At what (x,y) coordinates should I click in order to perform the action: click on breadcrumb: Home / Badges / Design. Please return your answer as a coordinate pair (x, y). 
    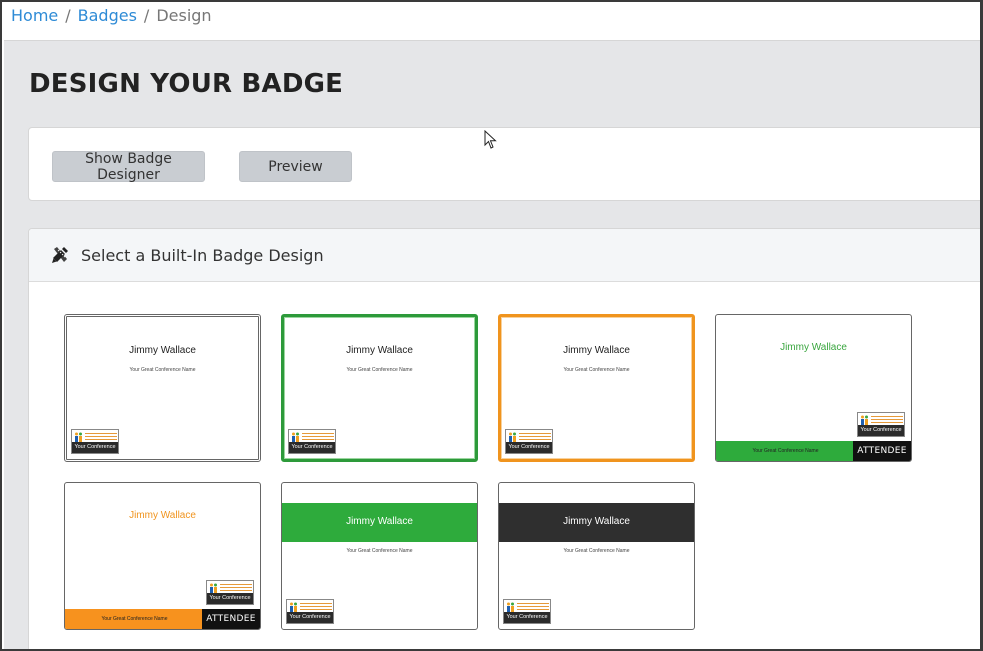
    Looking at the image, I should click on (111, 15).